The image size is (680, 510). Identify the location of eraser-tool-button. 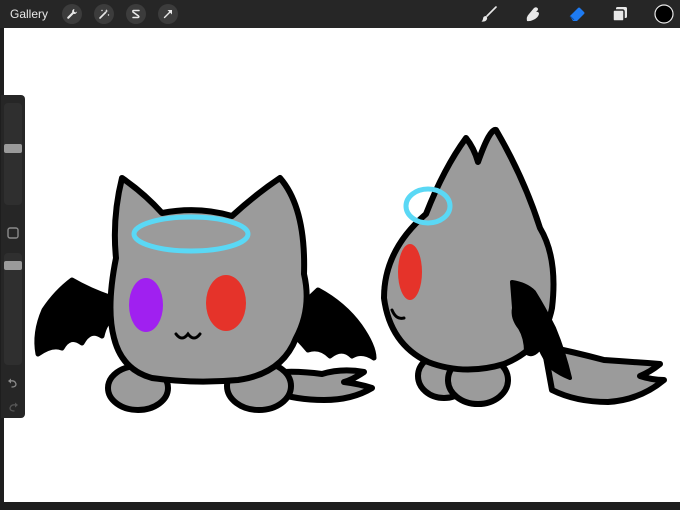
(577, 14).